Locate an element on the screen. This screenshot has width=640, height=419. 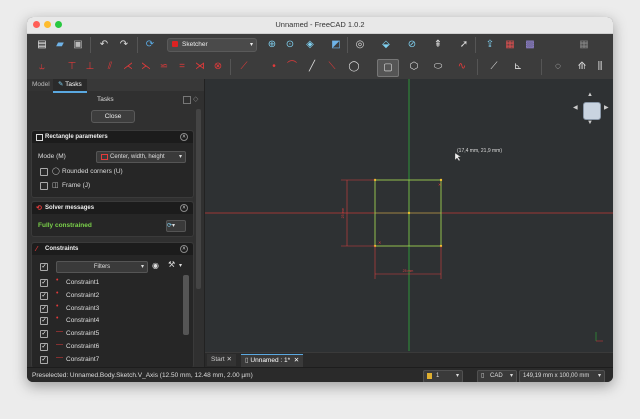
fit-selection-icon: ⊙ is located at coordinates (290, 45).